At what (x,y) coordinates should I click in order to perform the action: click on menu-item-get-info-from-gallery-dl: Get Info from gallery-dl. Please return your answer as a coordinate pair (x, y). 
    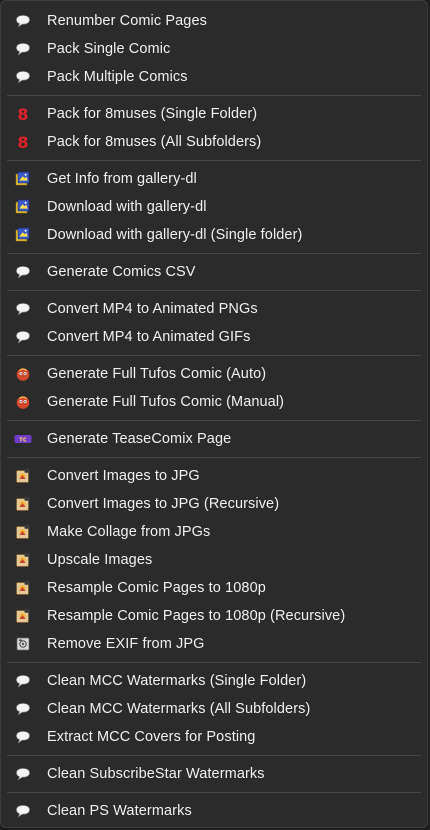
    Looking at the image, I should click on (214, 179).